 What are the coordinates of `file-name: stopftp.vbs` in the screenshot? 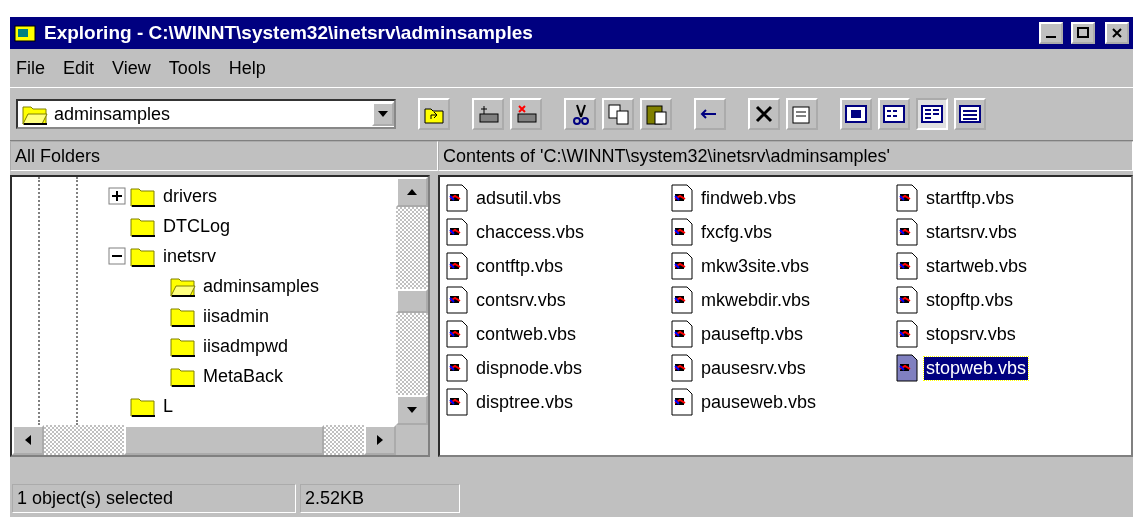 It's located at (970, 300).